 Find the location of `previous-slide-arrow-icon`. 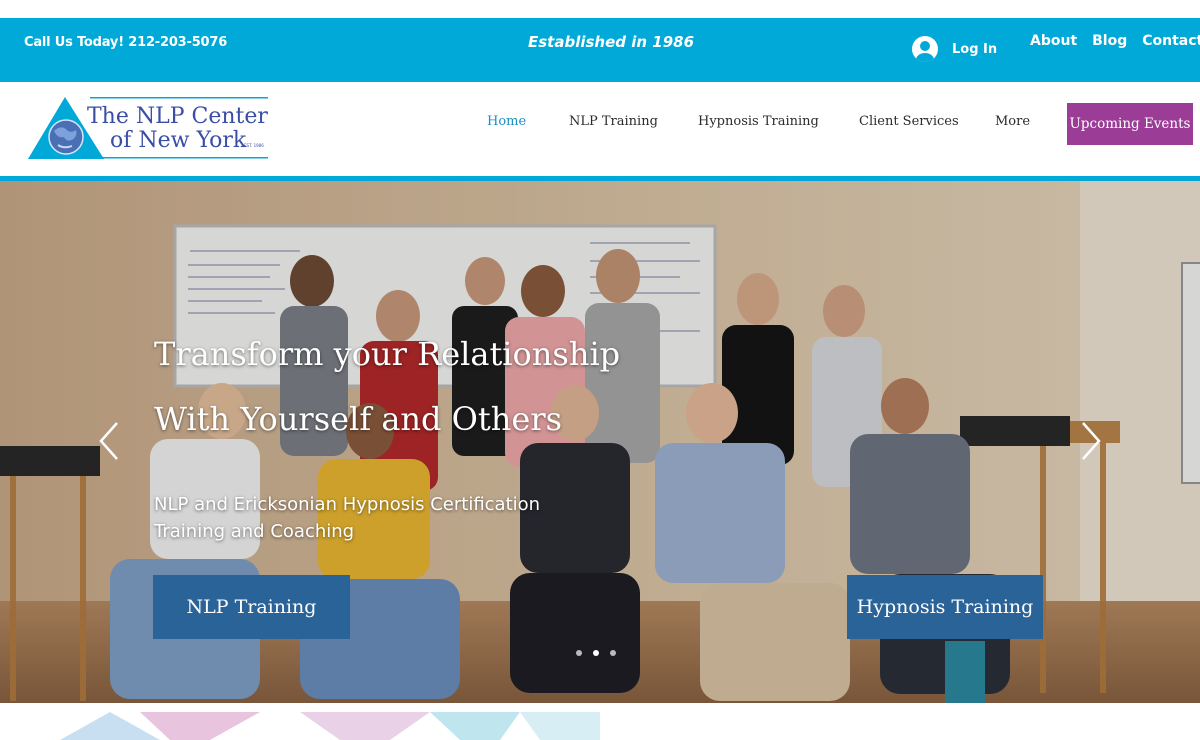

previous-slide-arrow-icon is located at coordinates (109, 441).